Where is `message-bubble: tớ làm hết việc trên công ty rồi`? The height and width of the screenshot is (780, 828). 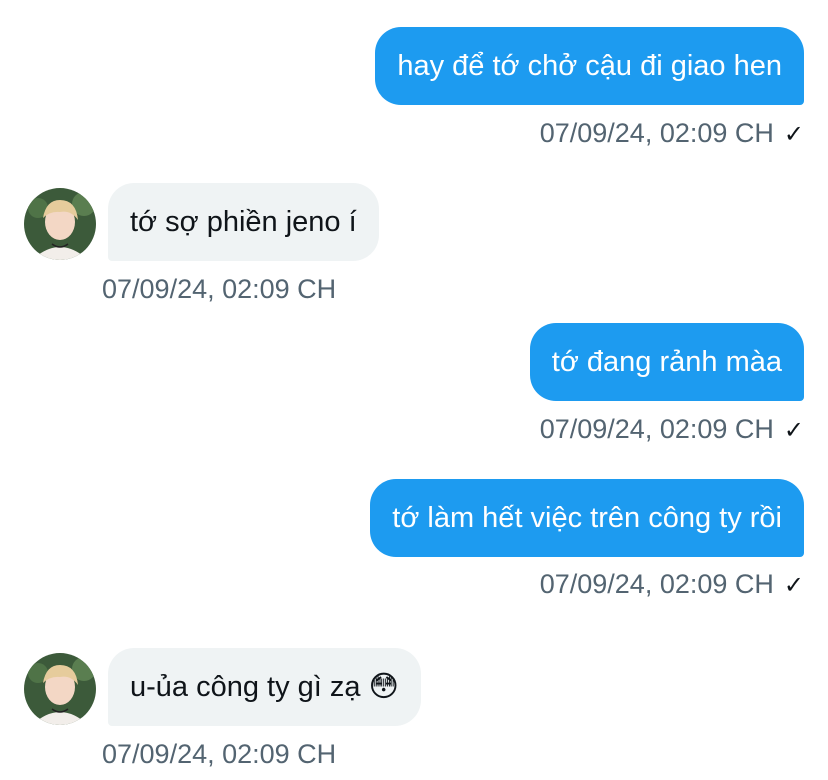
message-bubble: tớ làm hết việc trên công ty rồi is located at coordinates (587, 518).